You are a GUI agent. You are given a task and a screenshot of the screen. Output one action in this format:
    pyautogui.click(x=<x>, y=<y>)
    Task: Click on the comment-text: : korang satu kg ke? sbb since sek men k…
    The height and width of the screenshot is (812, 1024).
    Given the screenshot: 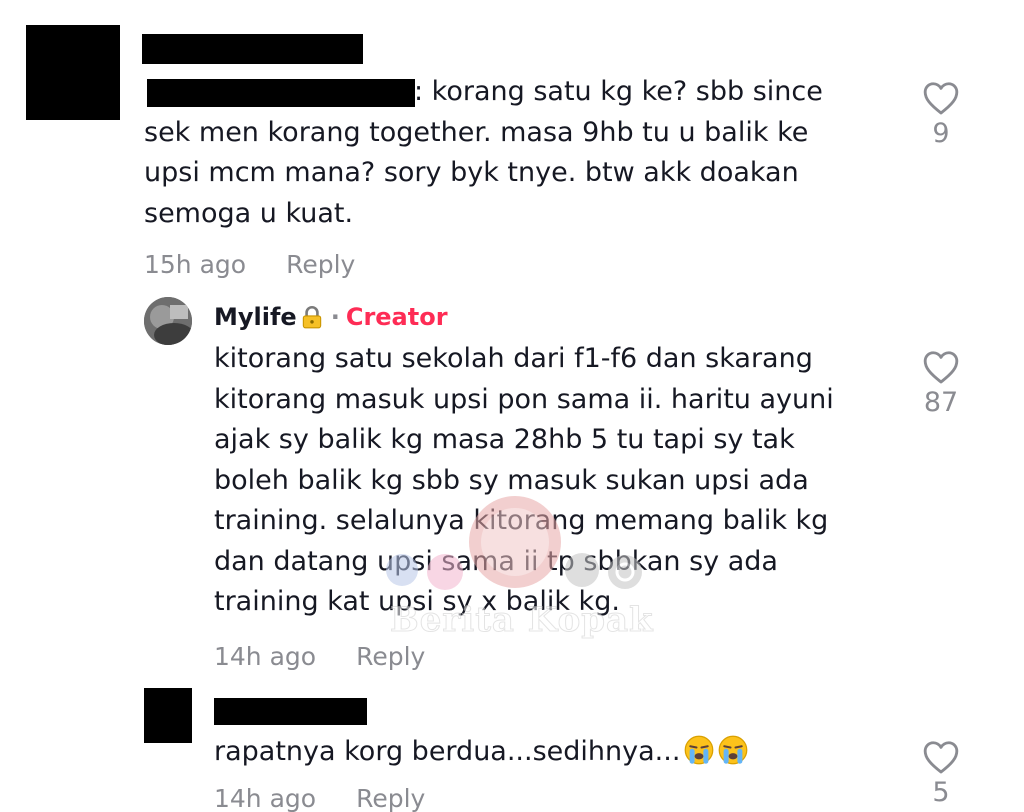 What is the action you would take?
    pyautogui.click(x=483, y=152)
    